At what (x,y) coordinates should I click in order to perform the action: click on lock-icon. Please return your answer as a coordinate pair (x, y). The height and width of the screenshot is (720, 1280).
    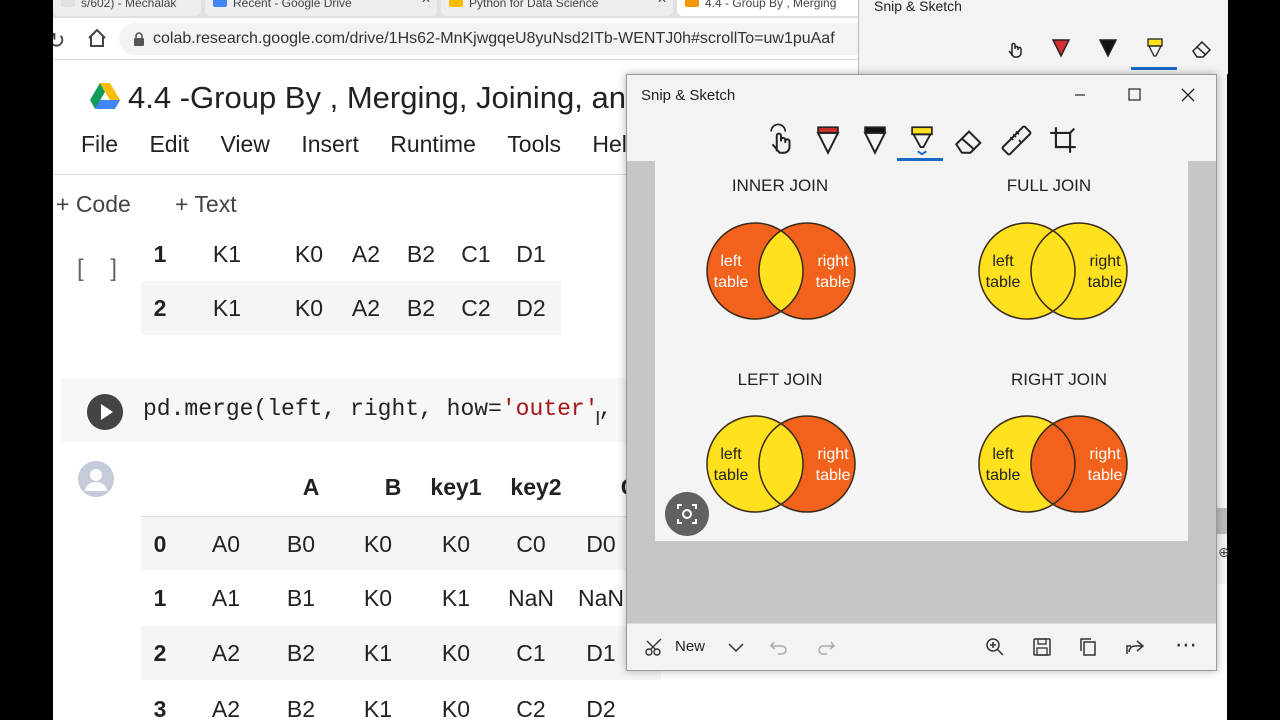
    Looking at the image, I should click on (139, 39).